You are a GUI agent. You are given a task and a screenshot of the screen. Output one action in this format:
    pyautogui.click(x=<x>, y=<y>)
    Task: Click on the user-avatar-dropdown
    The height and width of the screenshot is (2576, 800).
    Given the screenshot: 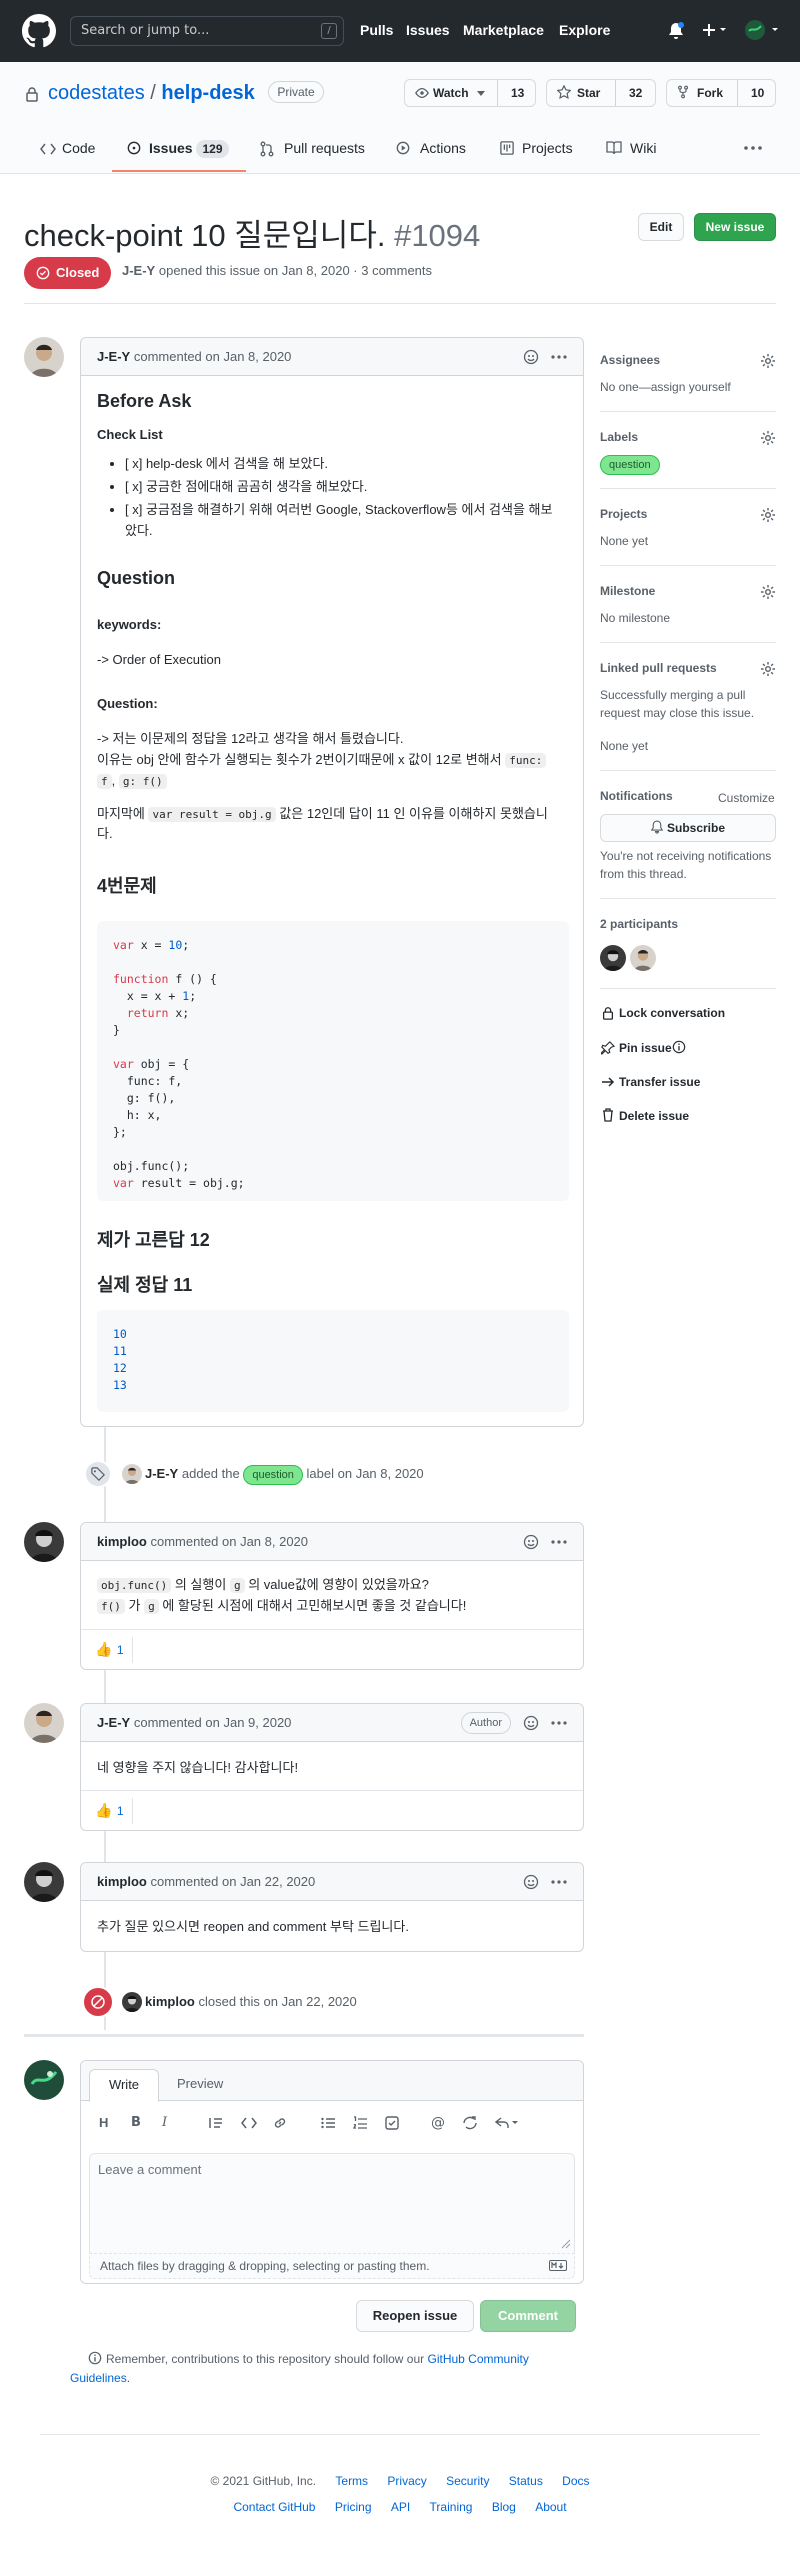 What is the action you would take?
    pyautogui.click(x=762, y=30)
    